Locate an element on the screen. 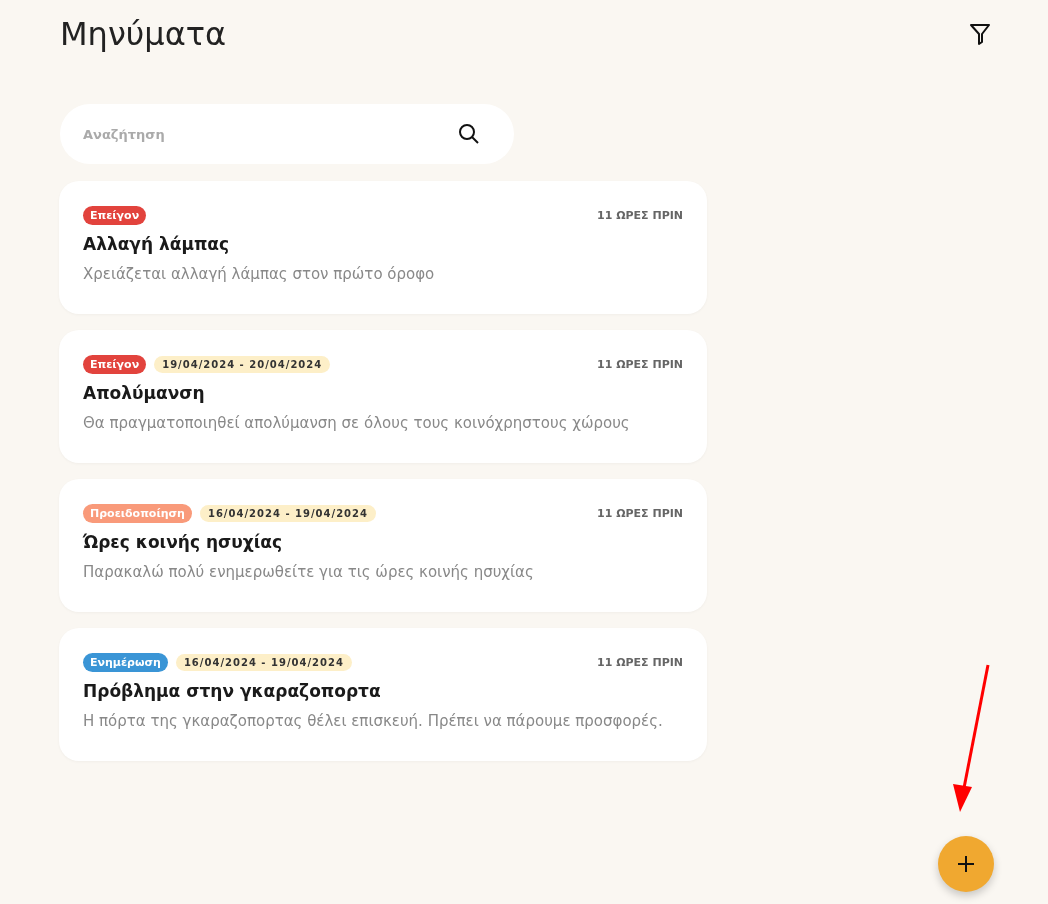 Image resolution: width=1048 pixels, height=904 pixels. search-field: Αναζήτηση is located at coordinates (287, 134).